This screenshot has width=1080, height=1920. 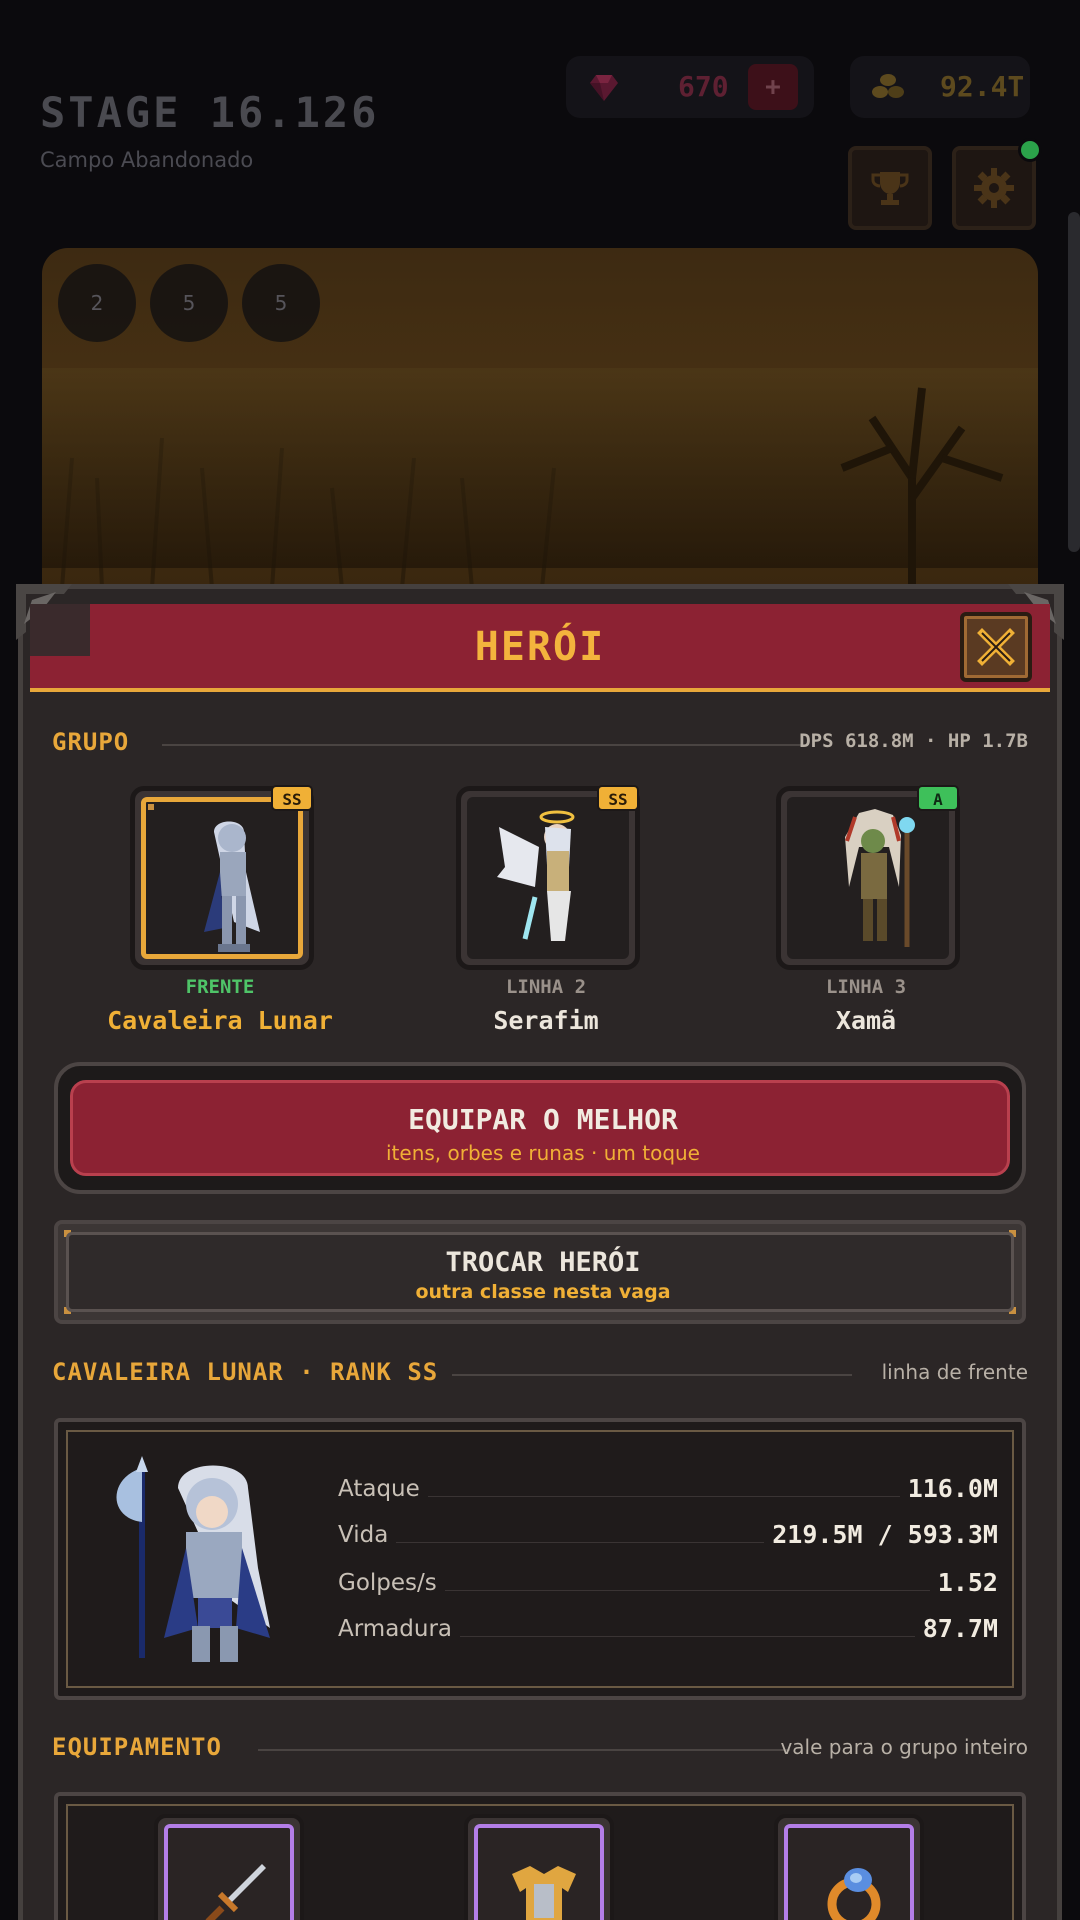 What do you see at coordinates (849, 1867) in the screenshot?
I see `equipment-slot-ring` at bounding box center [849, 1867].